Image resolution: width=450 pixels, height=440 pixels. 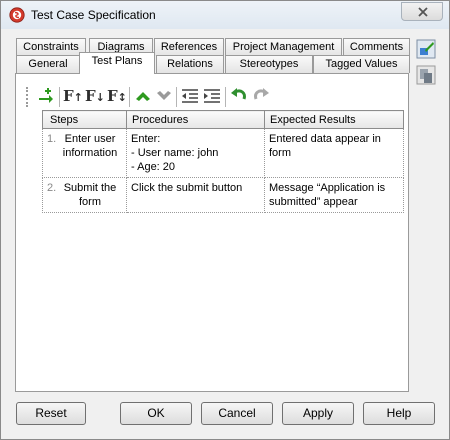 What do you see at coordinates (46, 96) in the screenshot?
I see `add-row-icon` at bounding box center [46, 96].